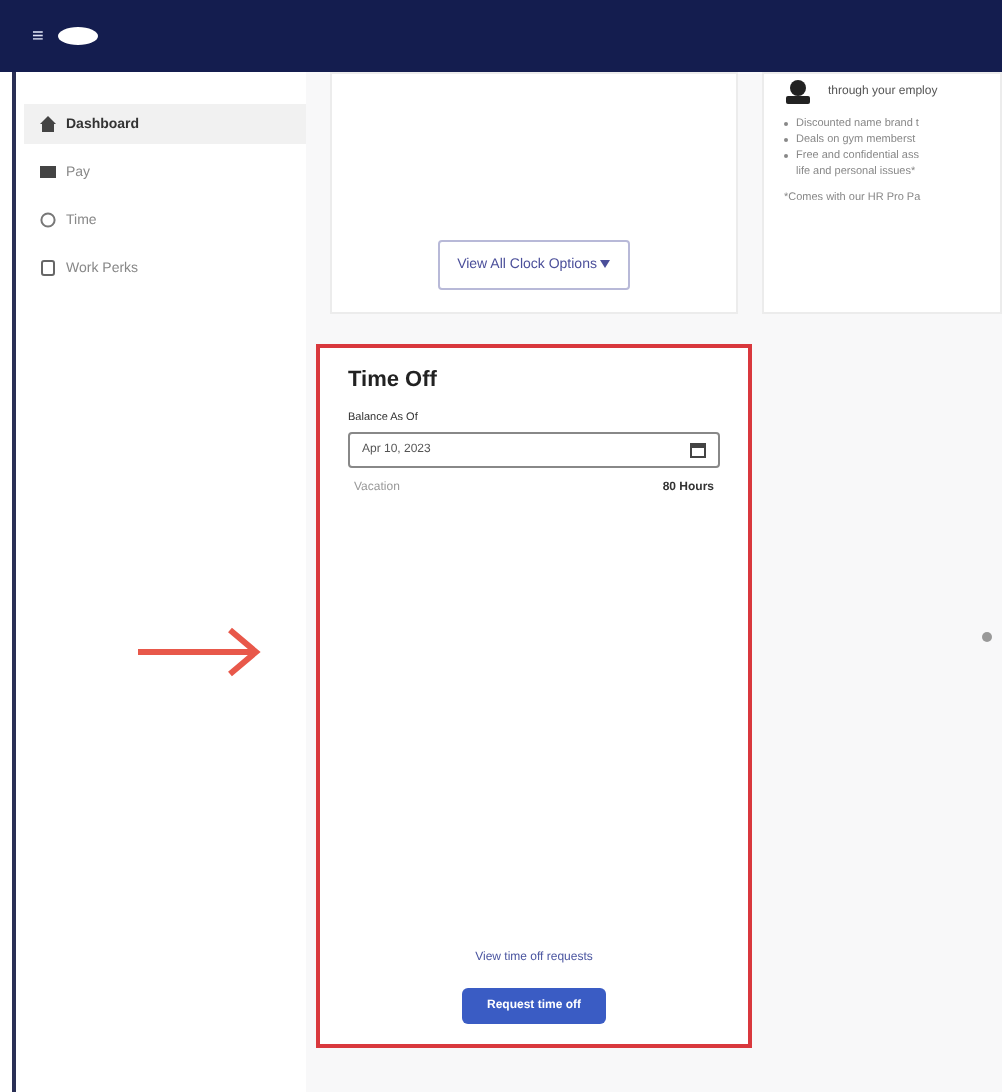  I want to click on clock-icon, so click(48, 220).